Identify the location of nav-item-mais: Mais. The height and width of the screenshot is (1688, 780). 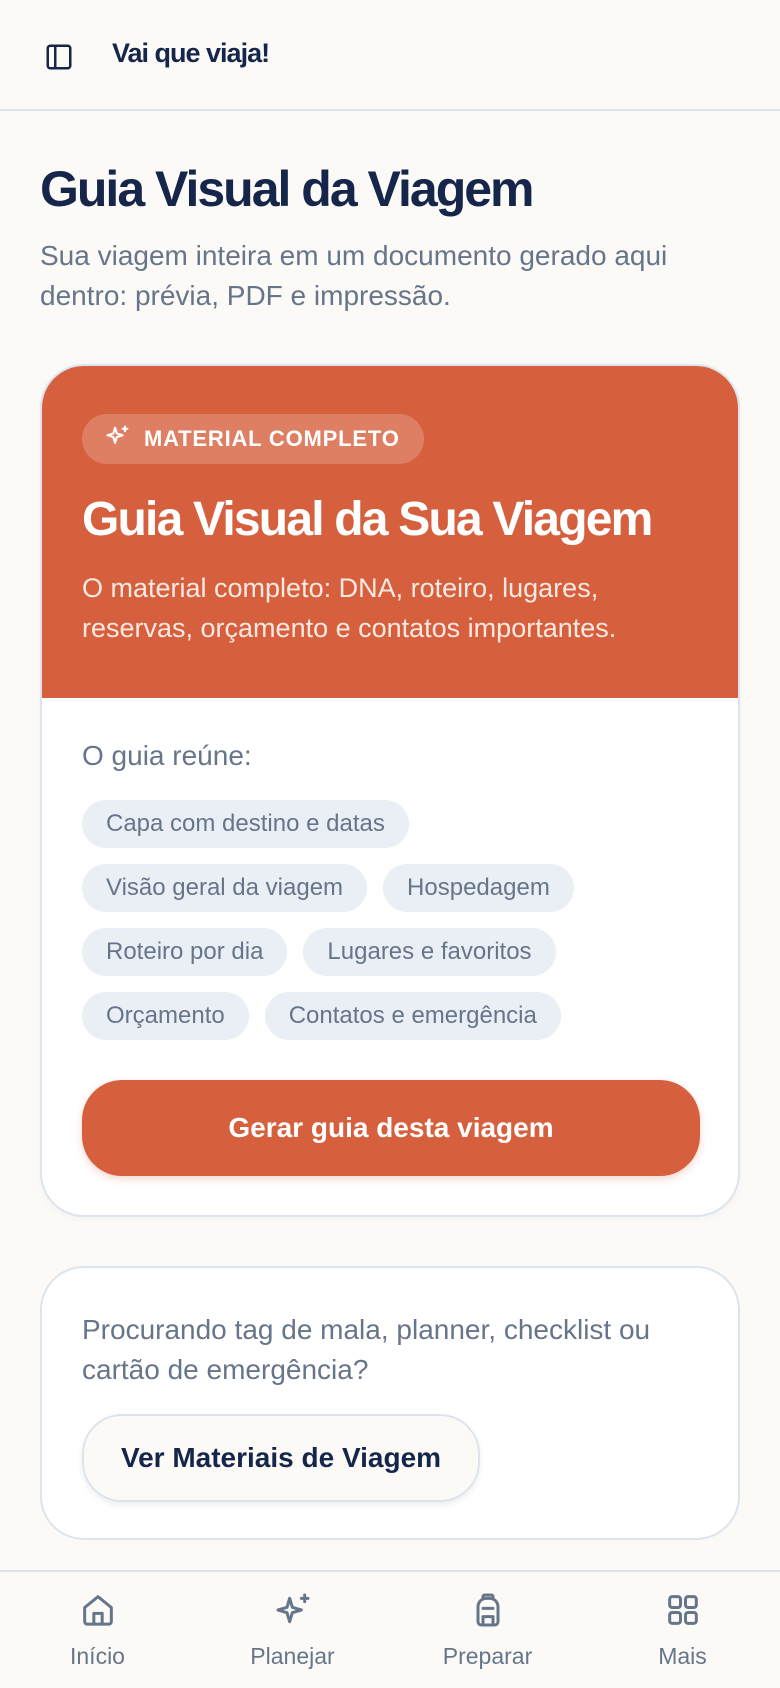
(682, 1630).